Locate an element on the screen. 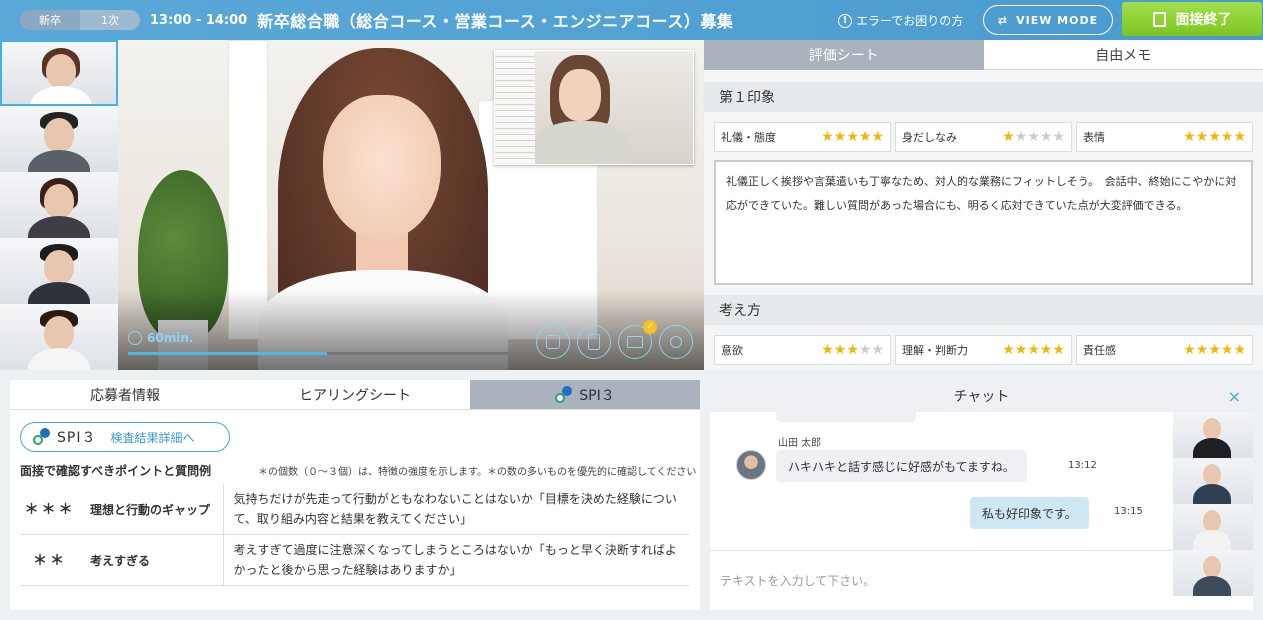 Image resolution: width=1263 pixels, height=620 pixels. tab-applicant-info: 応募者情報 is located at coordinates (125, 394).